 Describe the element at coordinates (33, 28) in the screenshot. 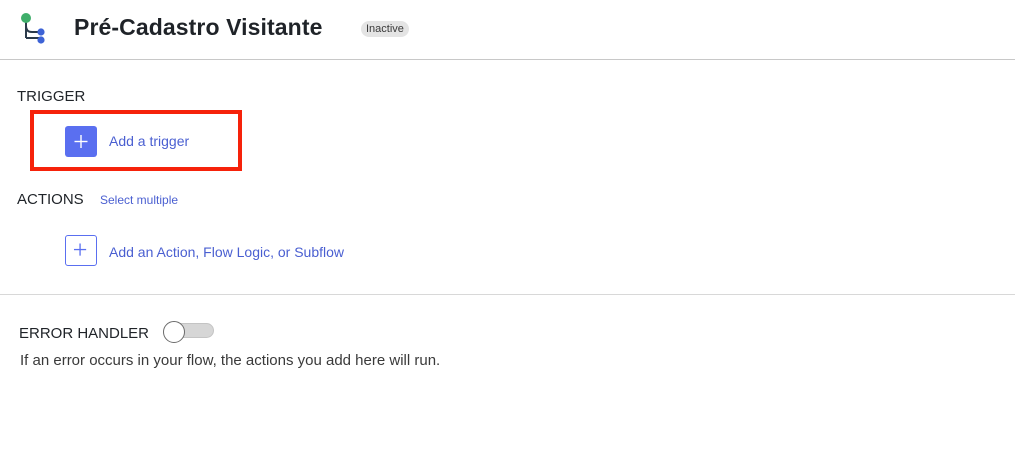

I see `flow-branch-icon` at that location.